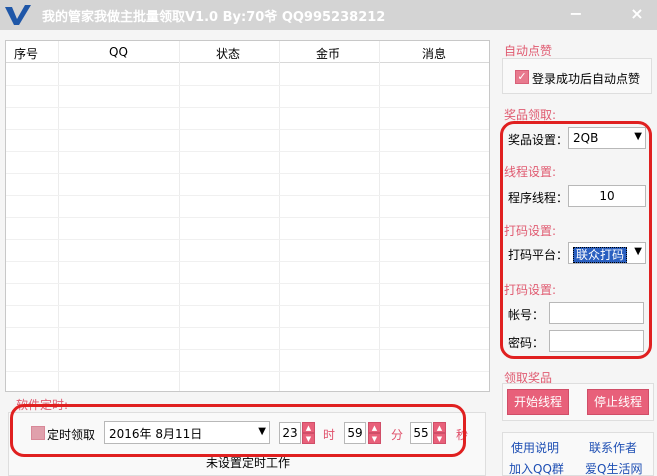 The width and height of the screenshot is (657, 476). What do you see at coordinates (578, 454) in the screenshot?
I see `links-panel: 使用说明 联系作者 加入QQ群 爱Q生活网` at bounding box center [578, 454].